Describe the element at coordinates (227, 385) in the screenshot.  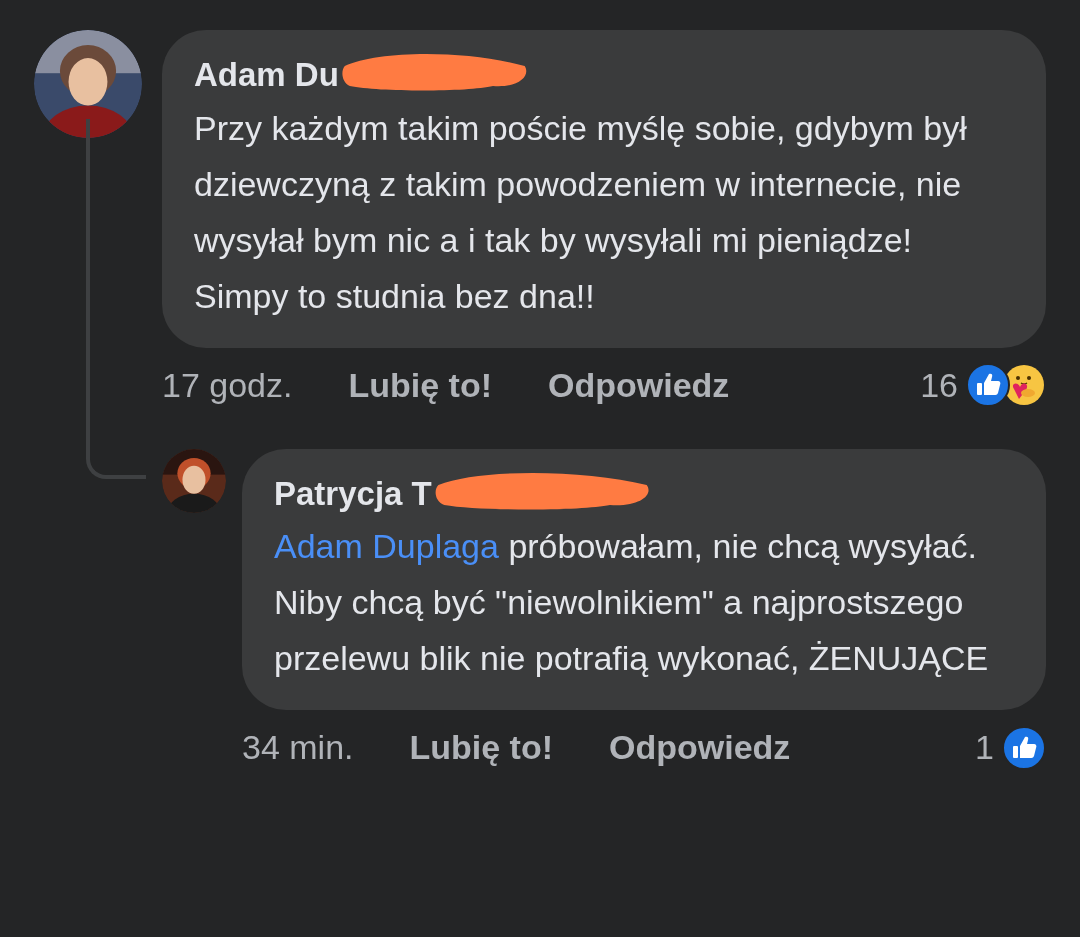
I see `comment-time: 17 godz.` at that location.